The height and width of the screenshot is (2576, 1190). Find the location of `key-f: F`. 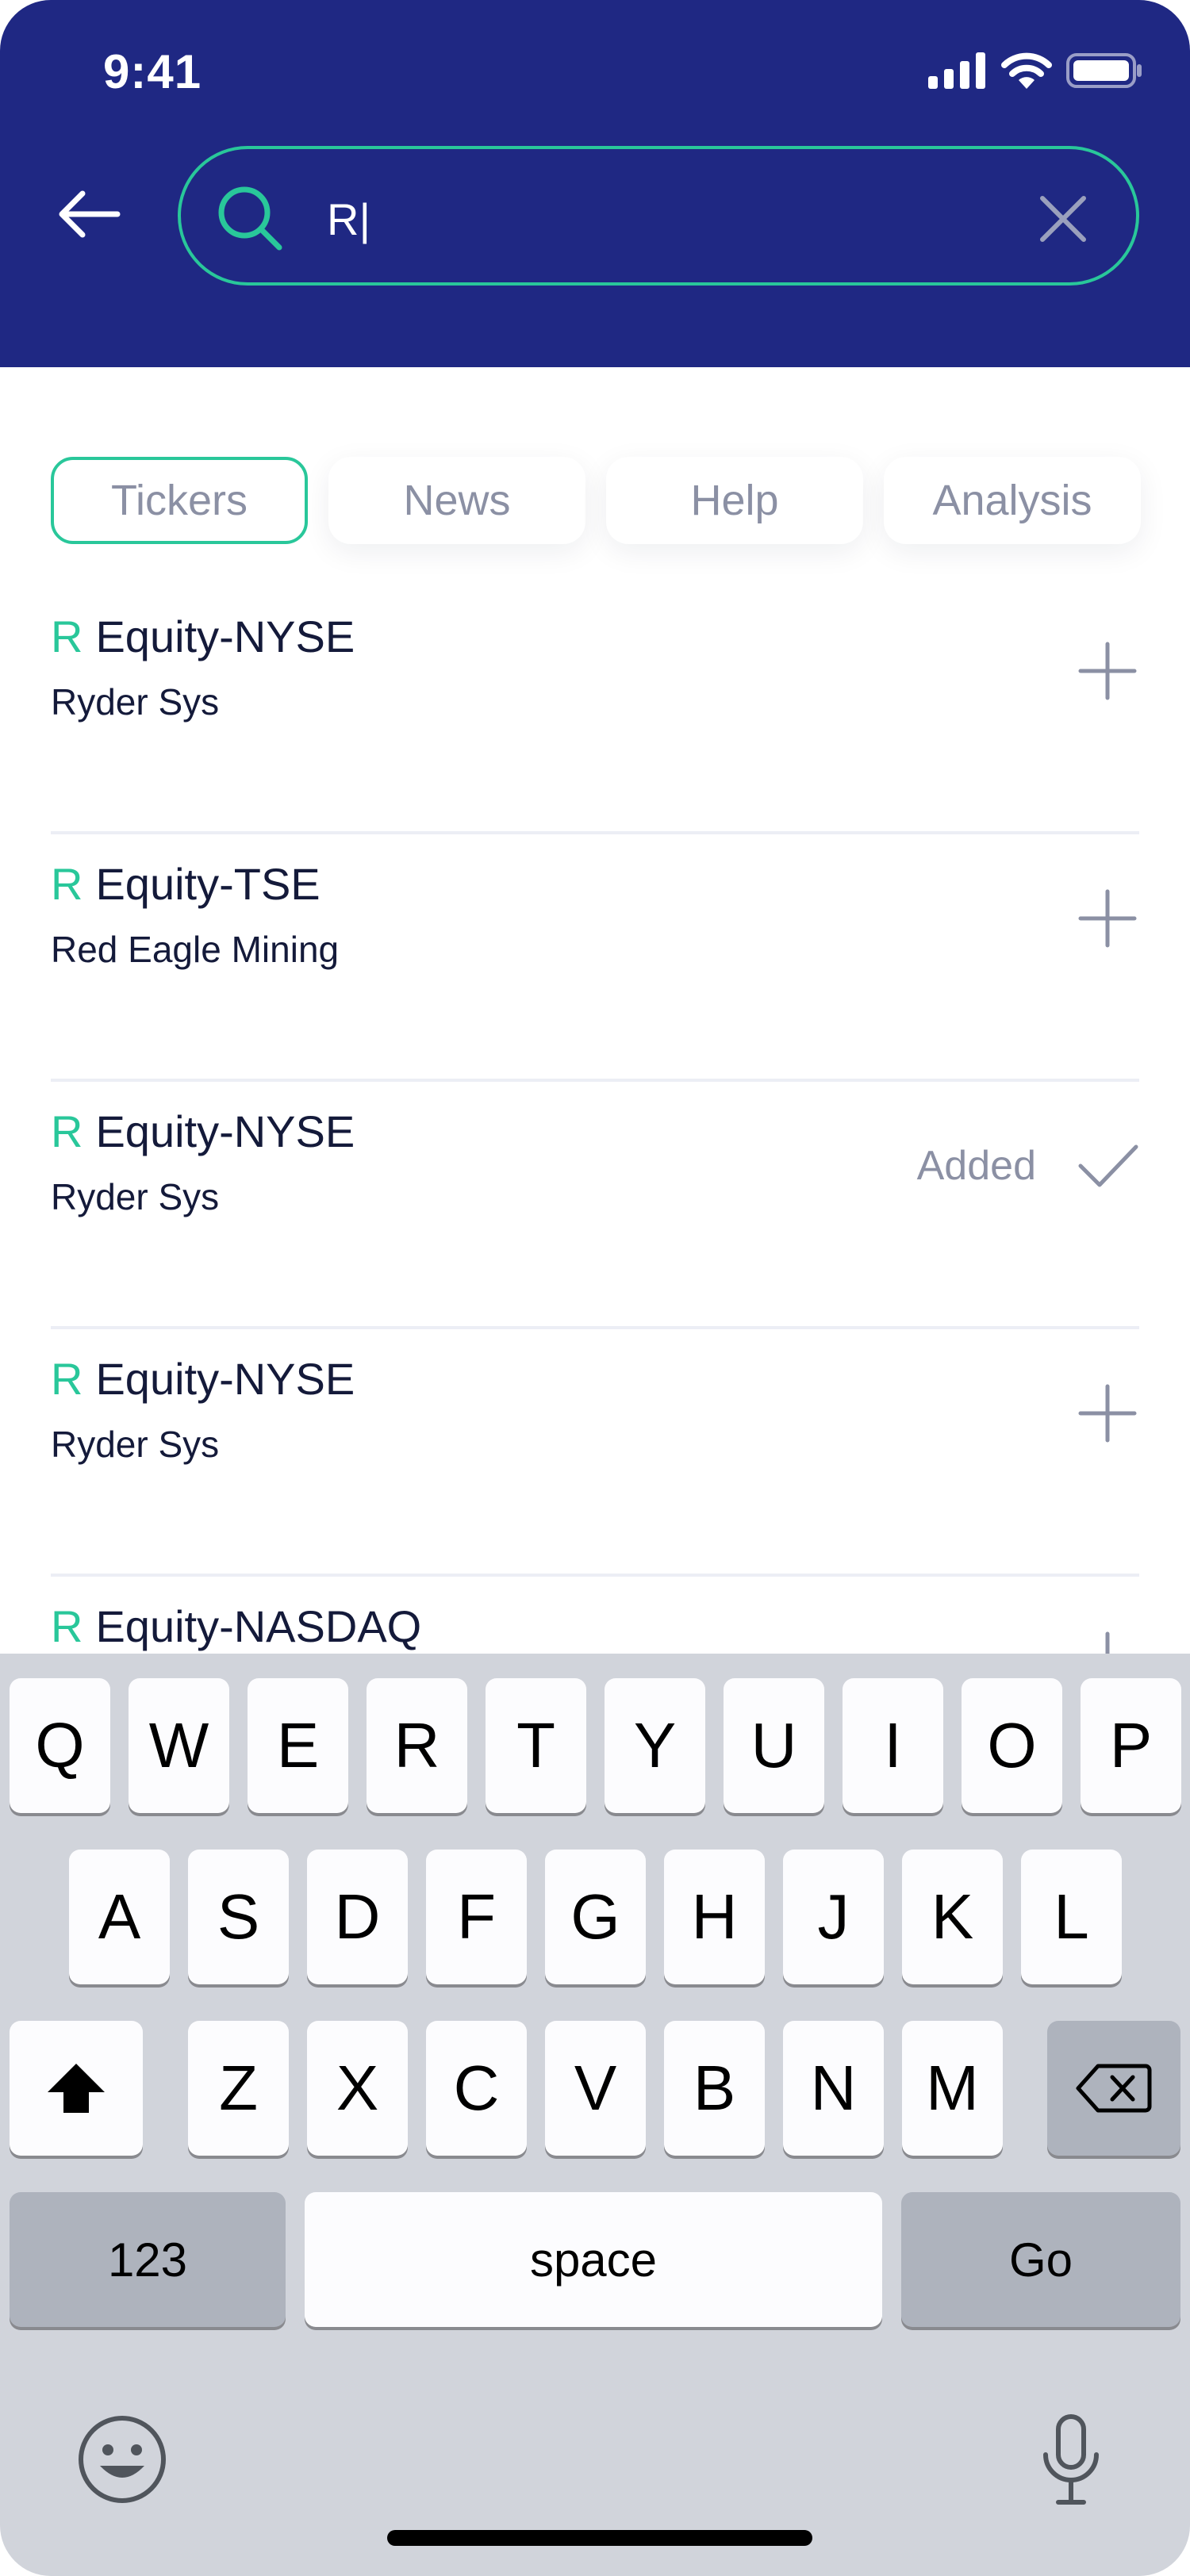

key-f: F is located at coordinates (476, 1917).